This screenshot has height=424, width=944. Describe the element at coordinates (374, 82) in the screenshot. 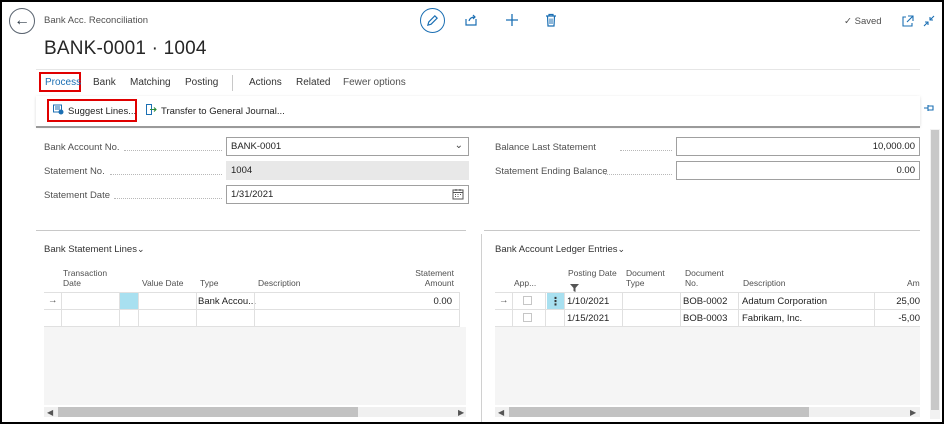

I see `tab-fewer-options: Fewer options` at that location.